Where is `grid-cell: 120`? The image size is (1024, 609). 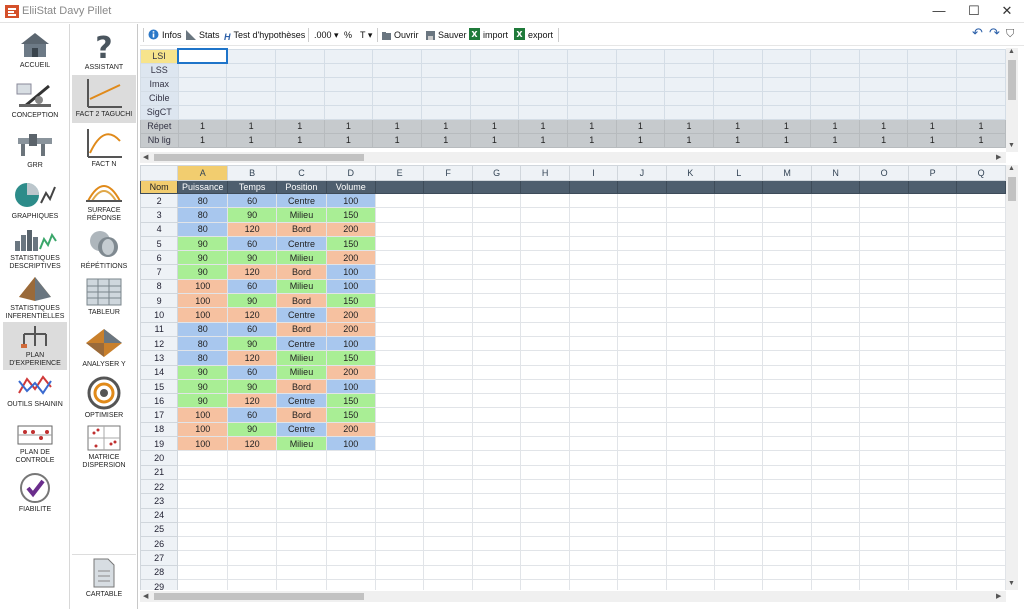 grid-cell: 120 is located at coordinates (252, 358).